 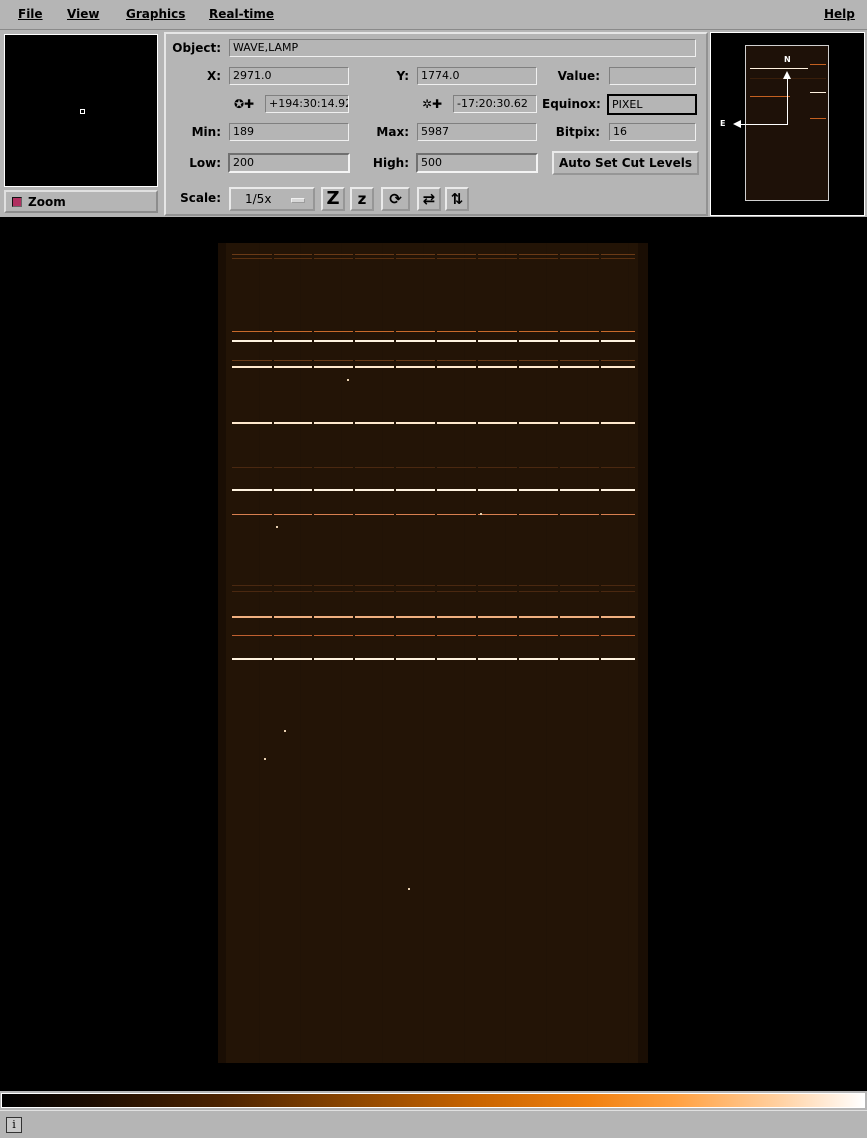 I want to click on flip-y-button: ⇅, so click(x=457, y=199).